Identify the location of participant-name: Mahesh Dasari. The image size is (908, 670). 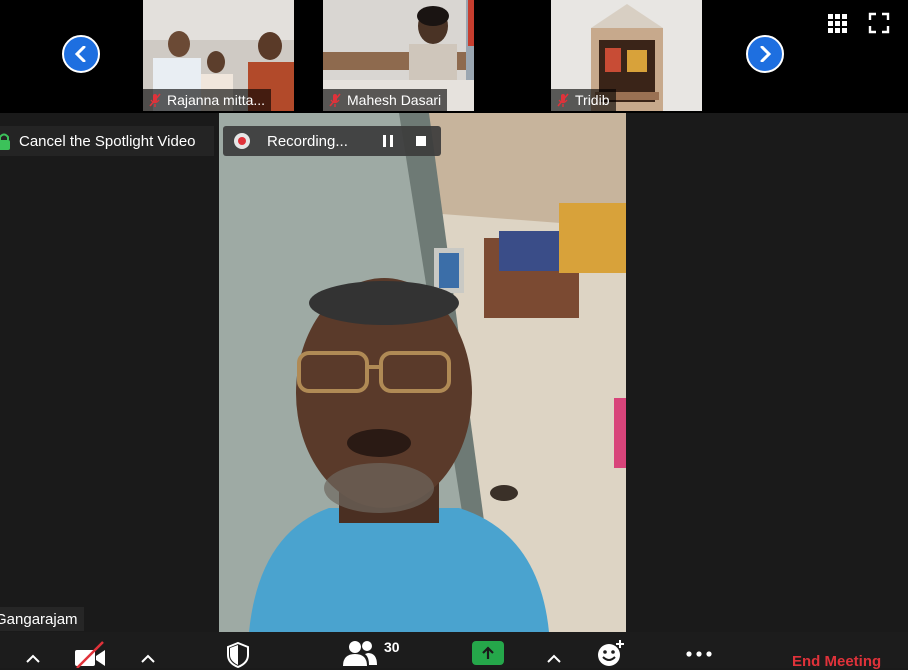
(394, 100).